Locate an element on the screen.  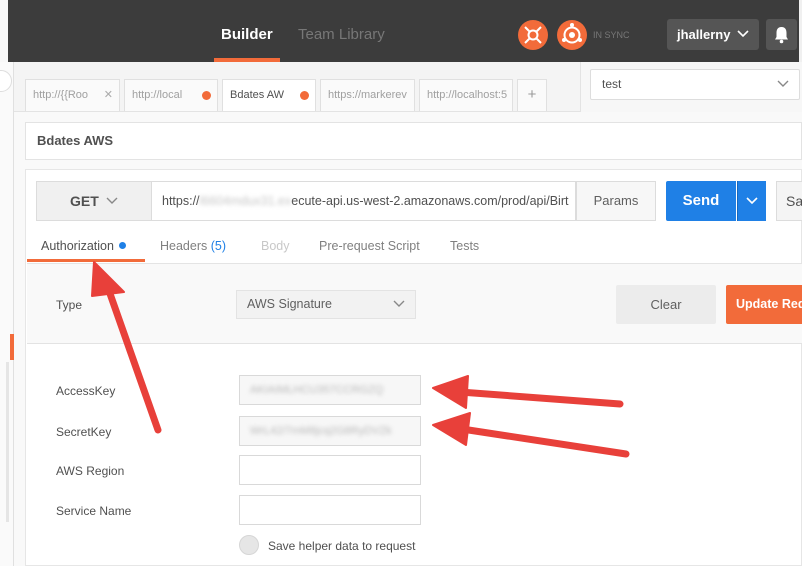
method-value: GET is located at coordinates (84, 201).